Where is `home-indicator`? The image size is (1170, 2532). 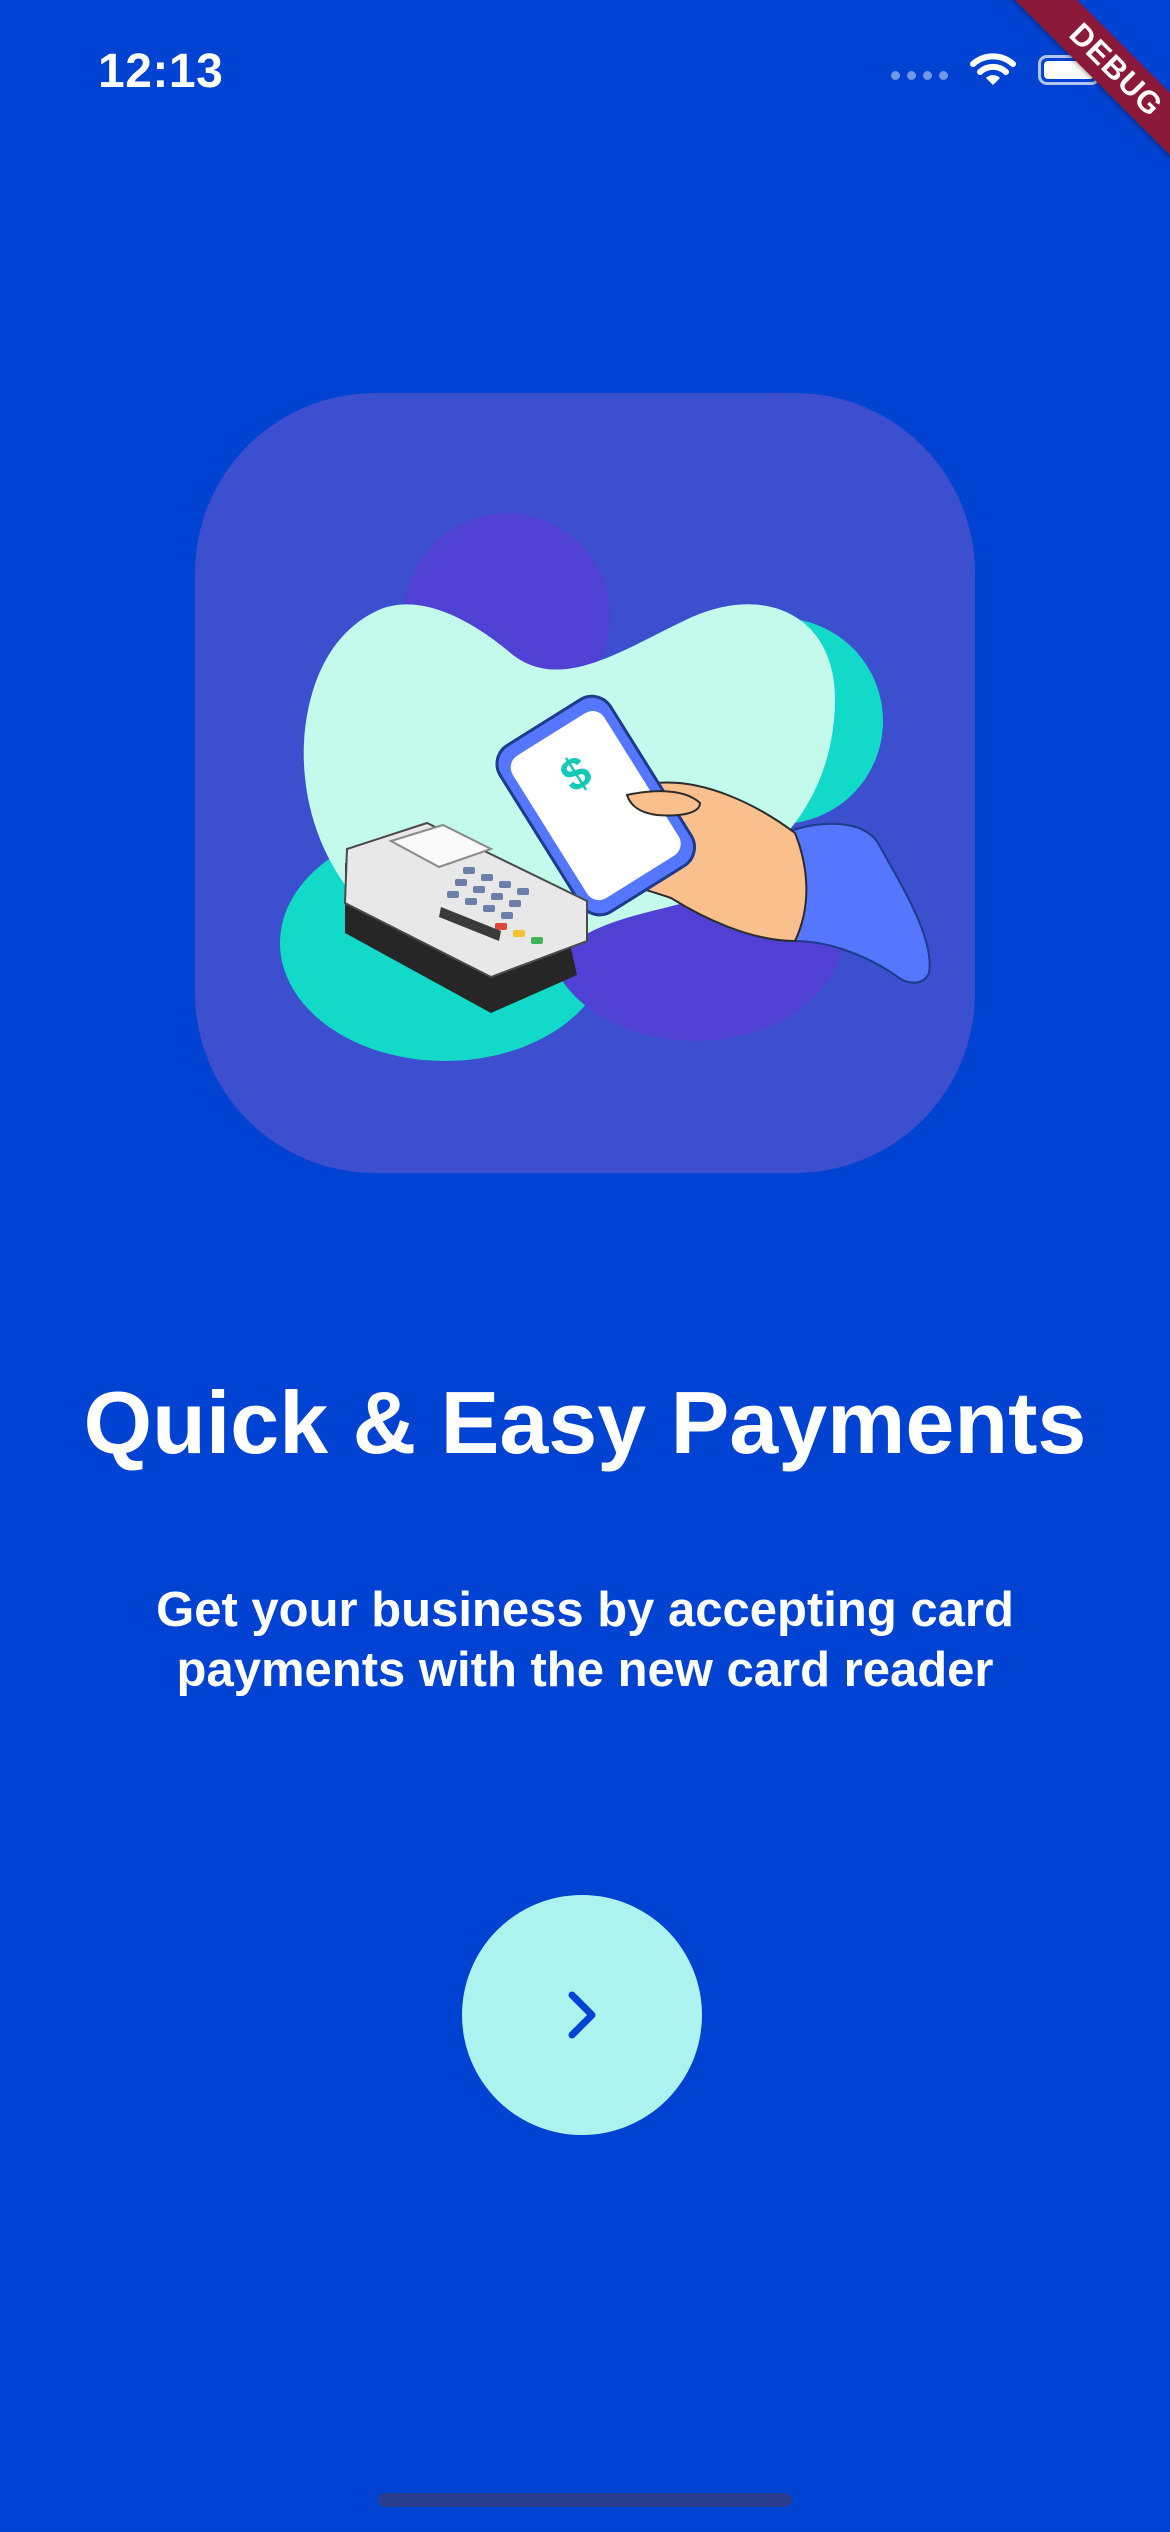
home-indicator is located at coordinates (585, 2500).